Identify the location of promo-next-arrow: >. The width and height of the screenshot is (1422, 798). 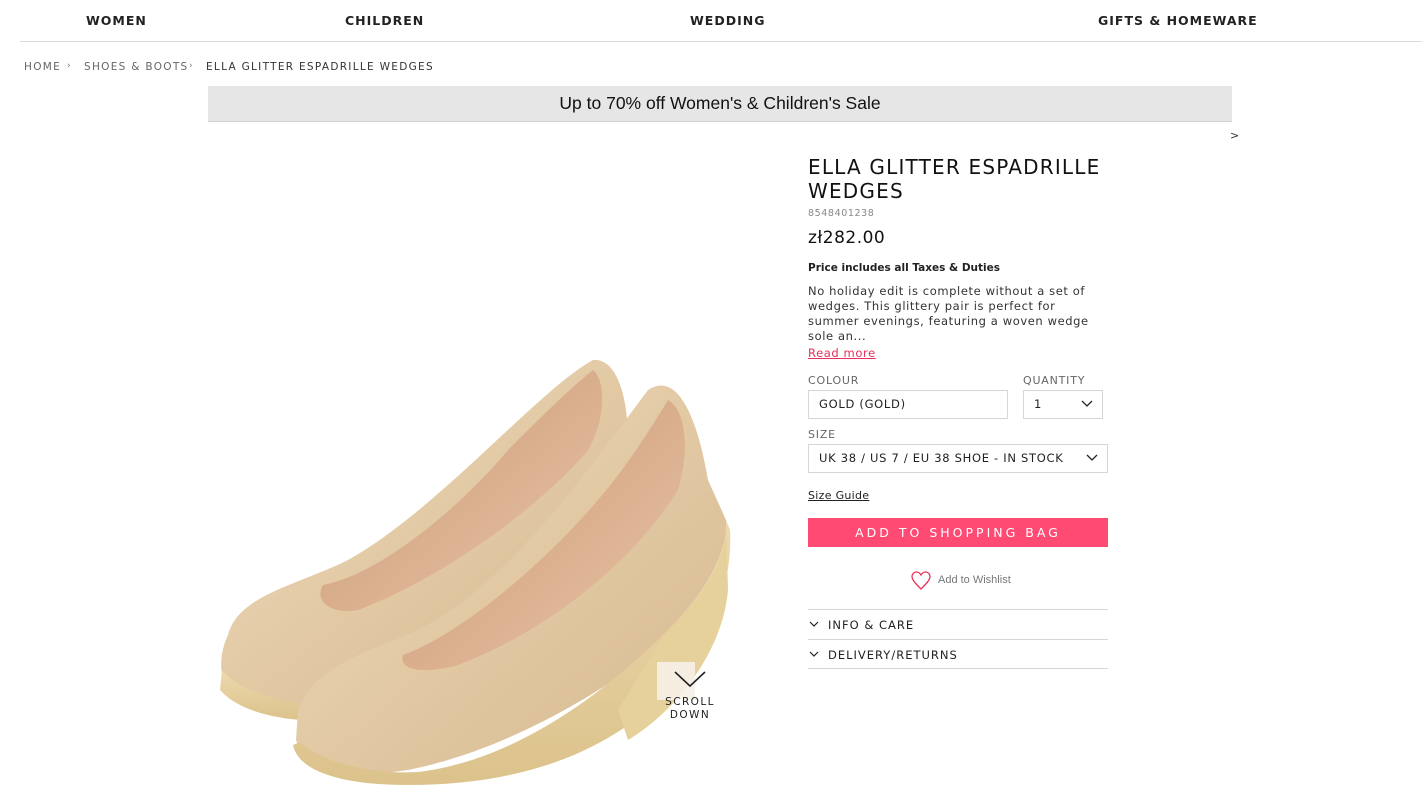
(1234, 135).